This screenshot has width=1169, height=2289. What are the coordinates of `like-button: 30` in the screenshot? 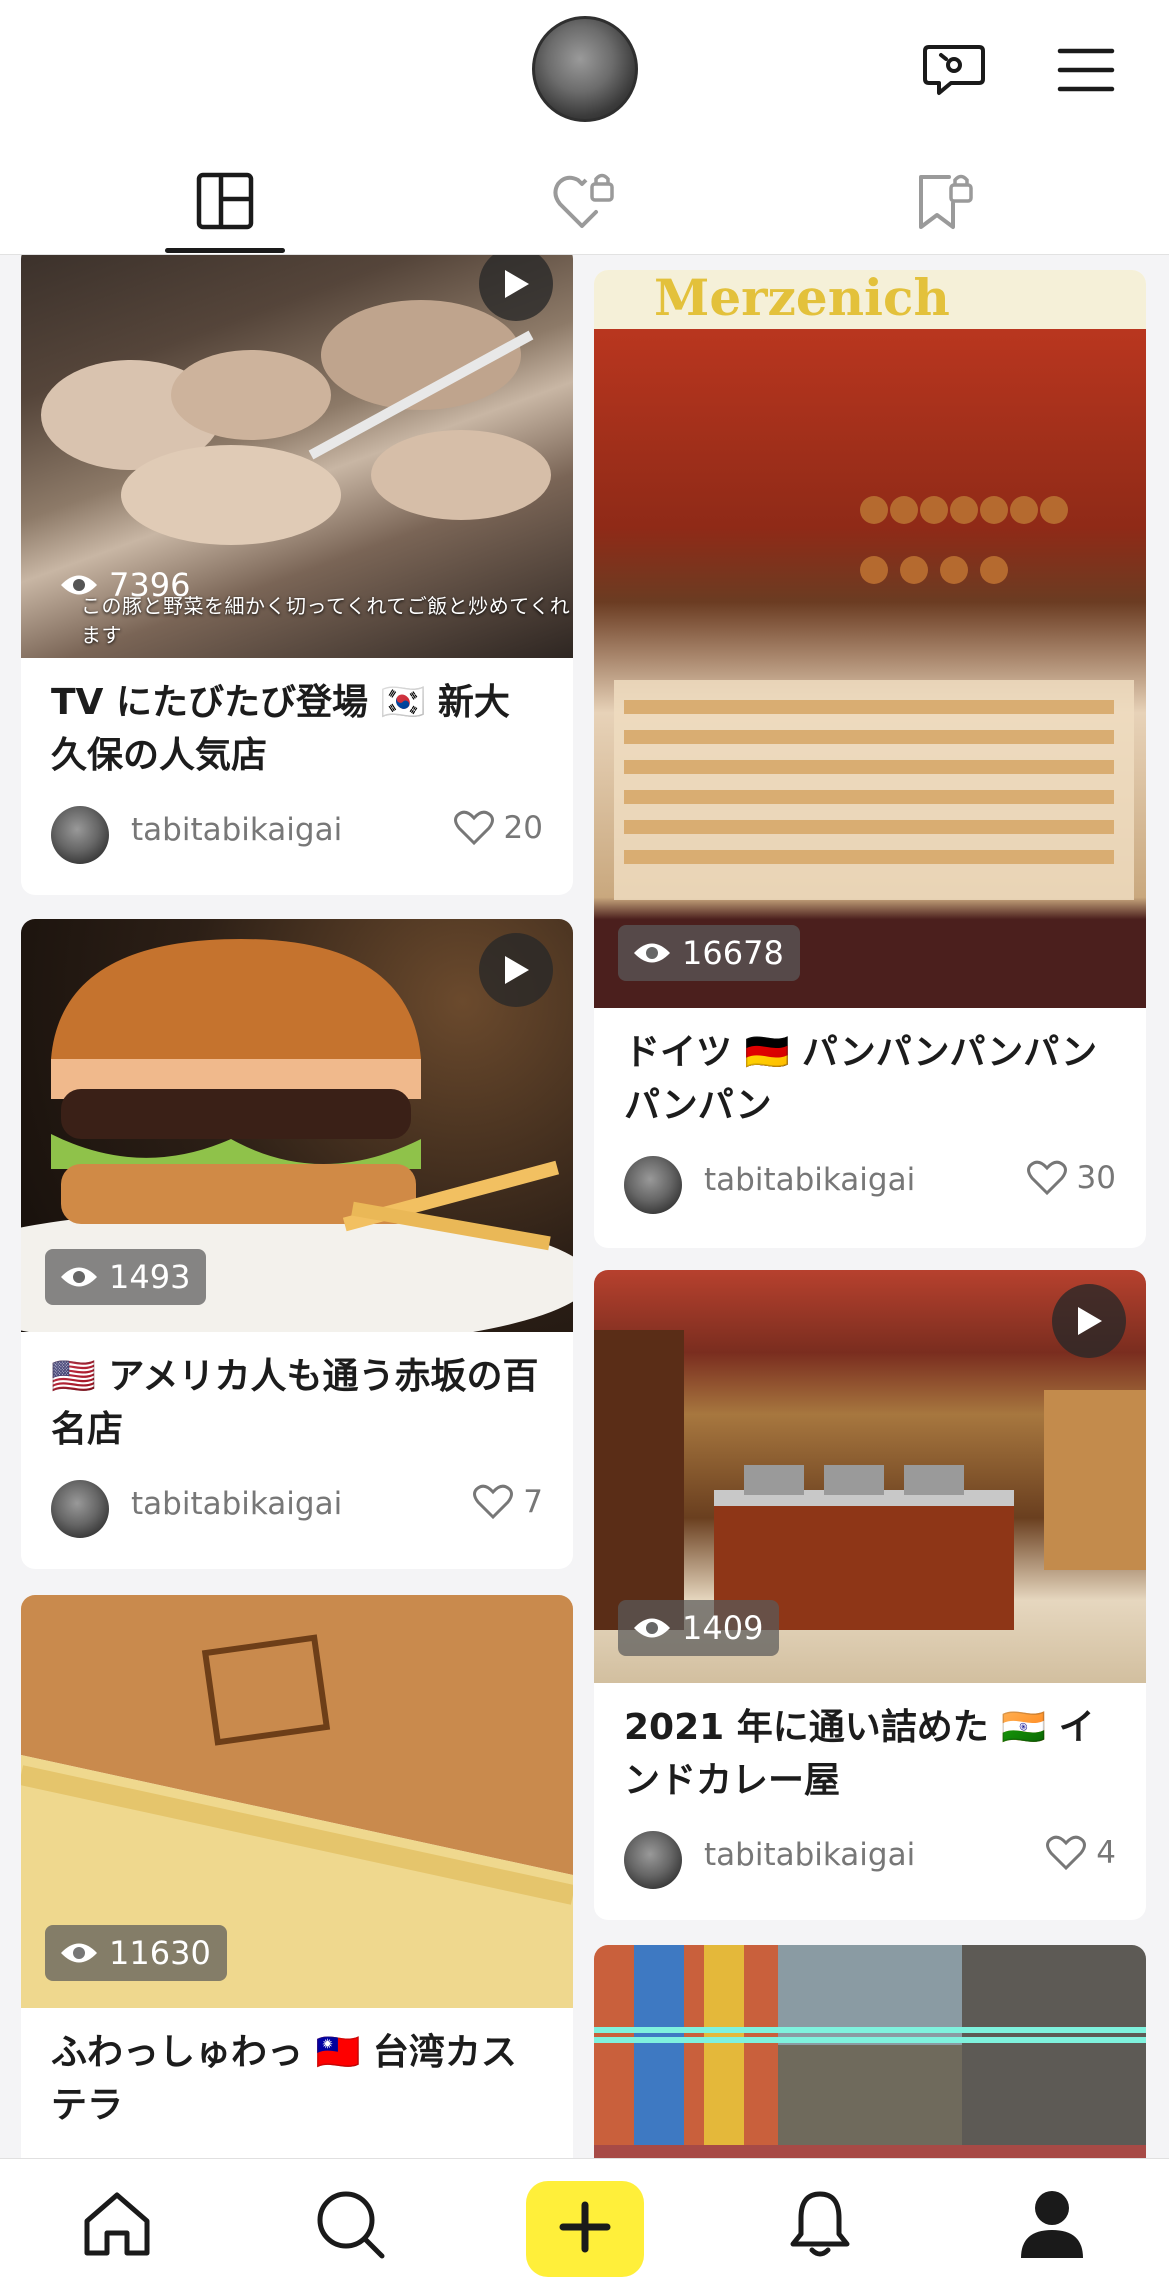 It's located at (1071, 1178).